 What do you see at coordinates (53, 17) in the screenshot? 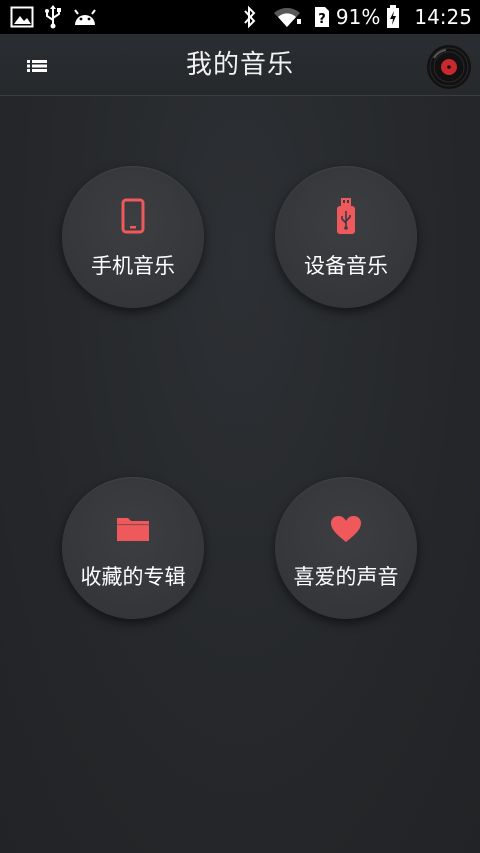
I see `usb-icon` at bounding box center [53, 17].